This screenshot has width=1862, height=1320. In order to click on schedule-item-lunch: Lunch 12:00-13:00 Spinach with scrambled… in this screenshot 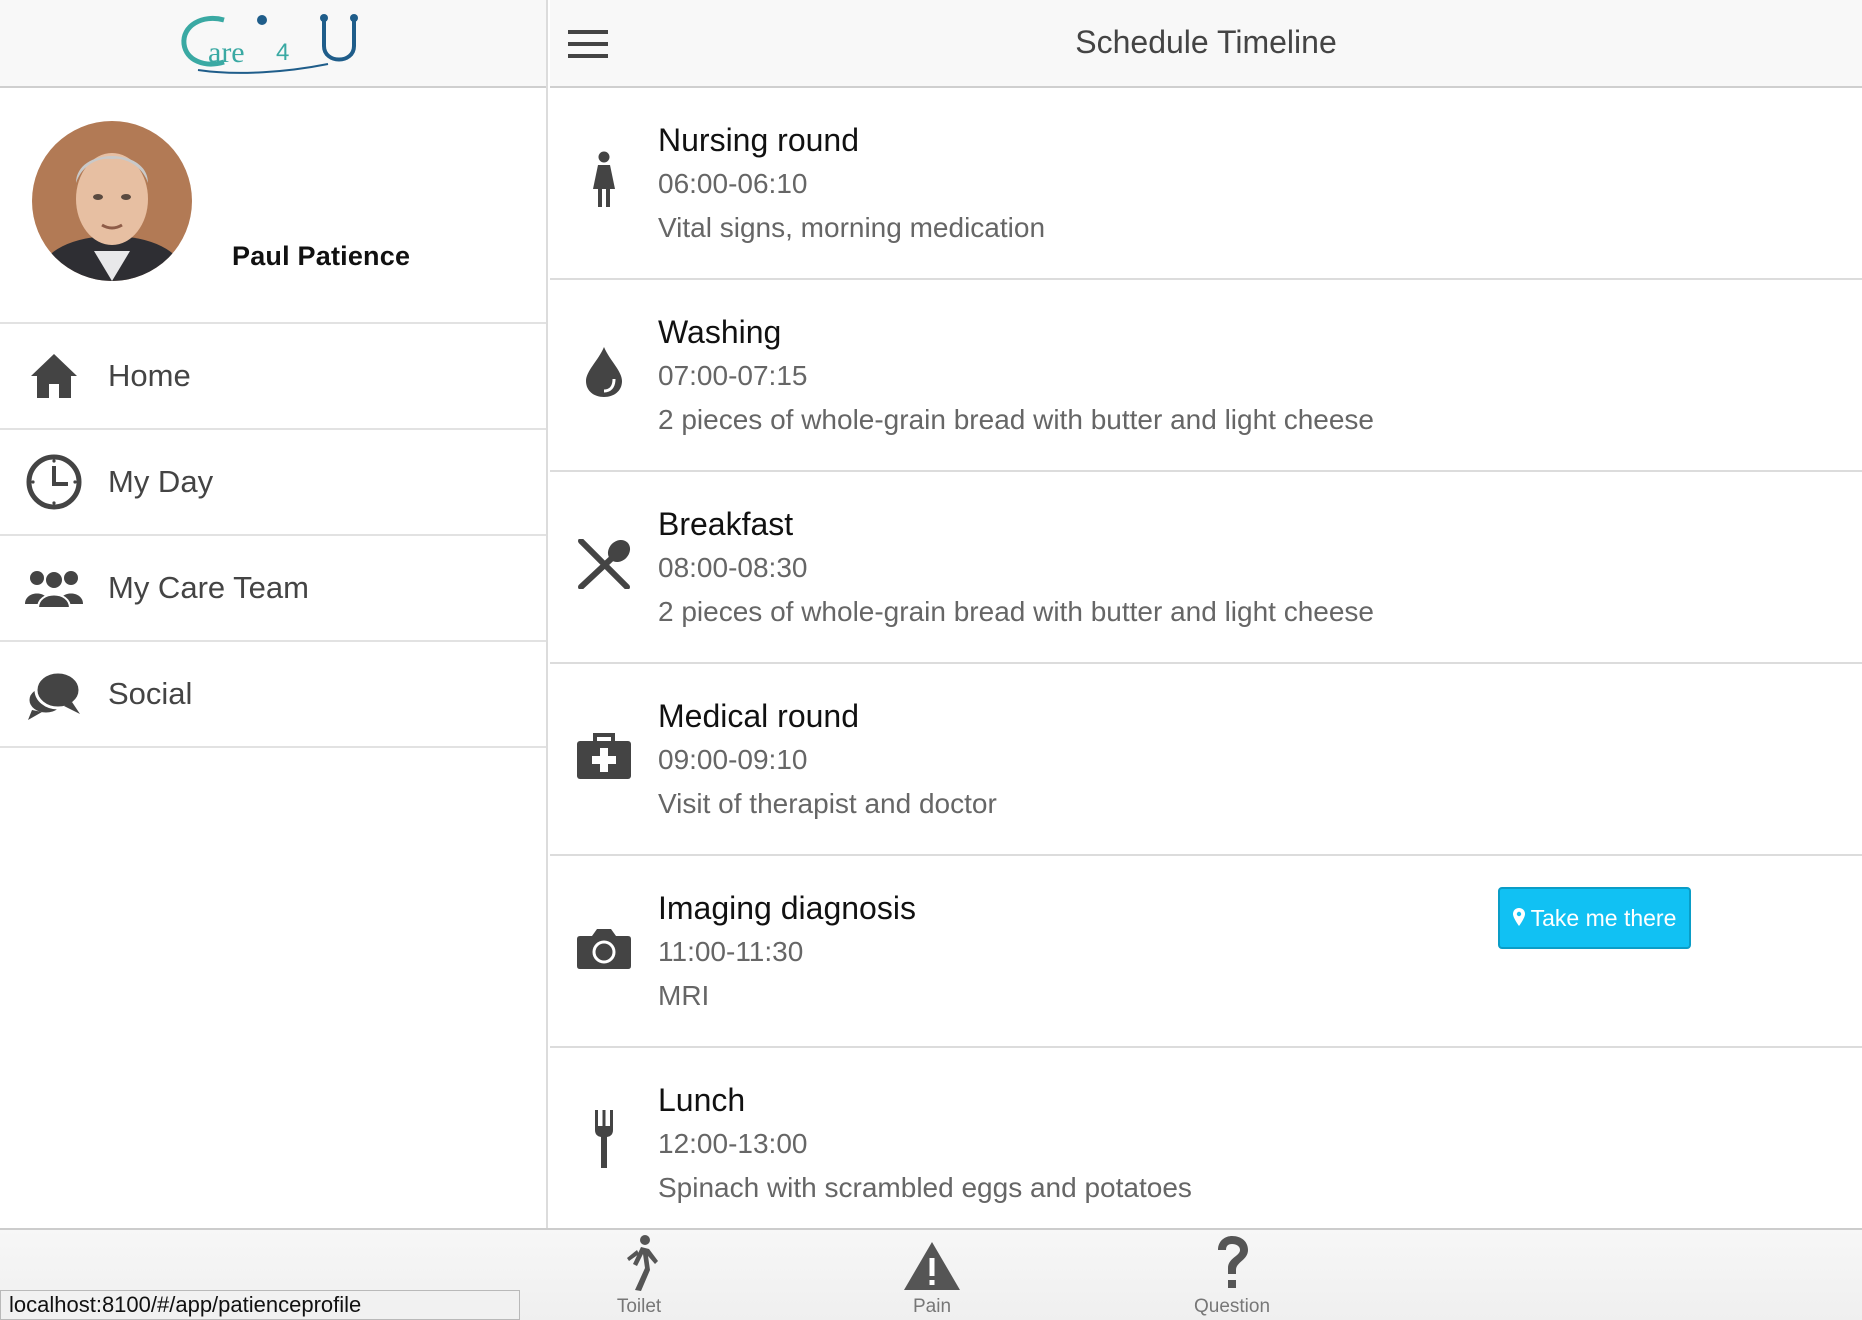, I will do `click(1206, 1138)`.